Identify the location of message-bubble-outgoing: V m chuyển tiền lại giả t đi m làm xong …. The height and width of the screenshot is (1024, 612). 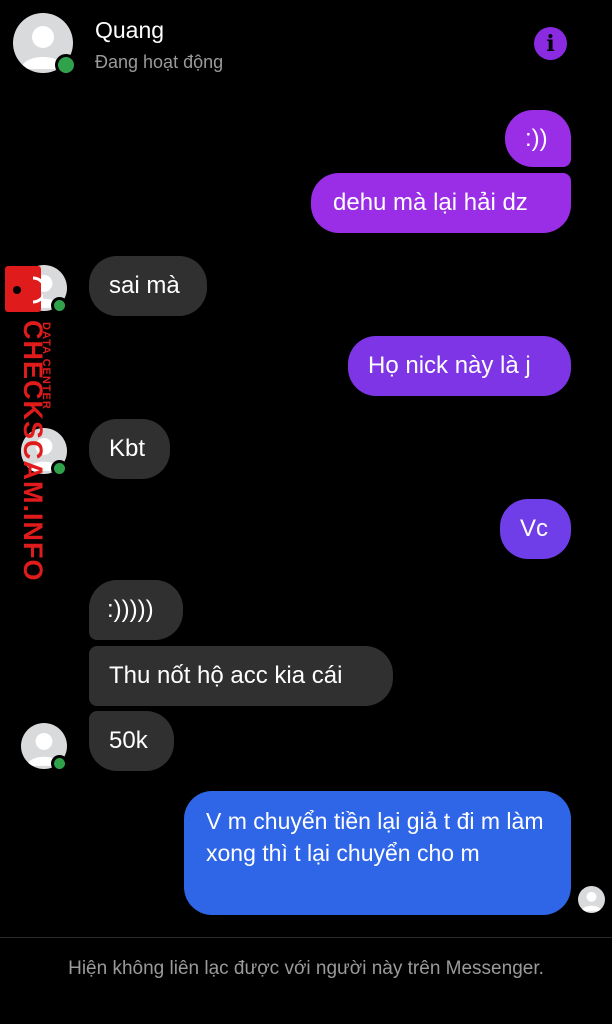
(377, 853).